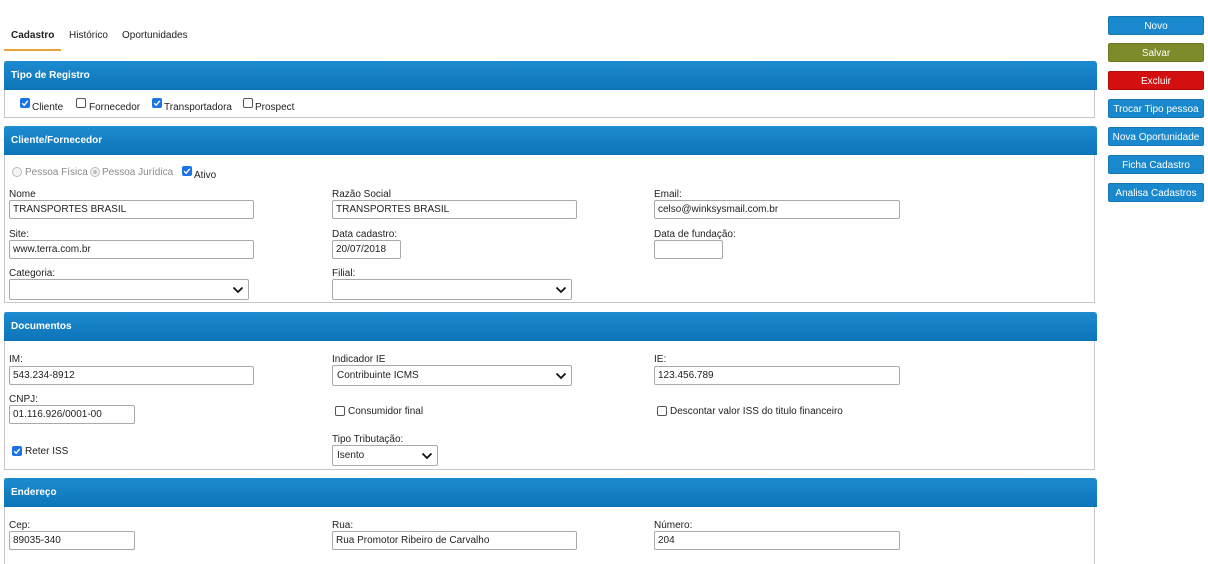 The width and height of the screenshot is (1208, 564). What do you see at coordinates (23, 399) in the screenshot?
I see `label-cnpj: CNPJ:` at bounding box center [23, 399].